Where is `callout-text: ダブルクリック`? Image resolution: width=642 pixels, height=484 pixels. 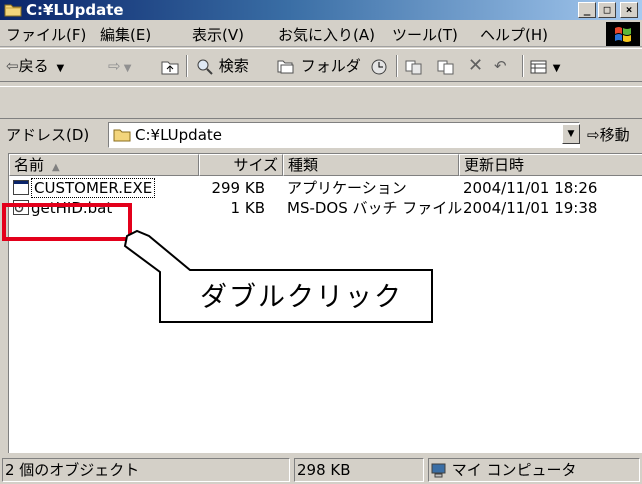 callout-text: ダブルクリック is located at coordinates (301, 297).